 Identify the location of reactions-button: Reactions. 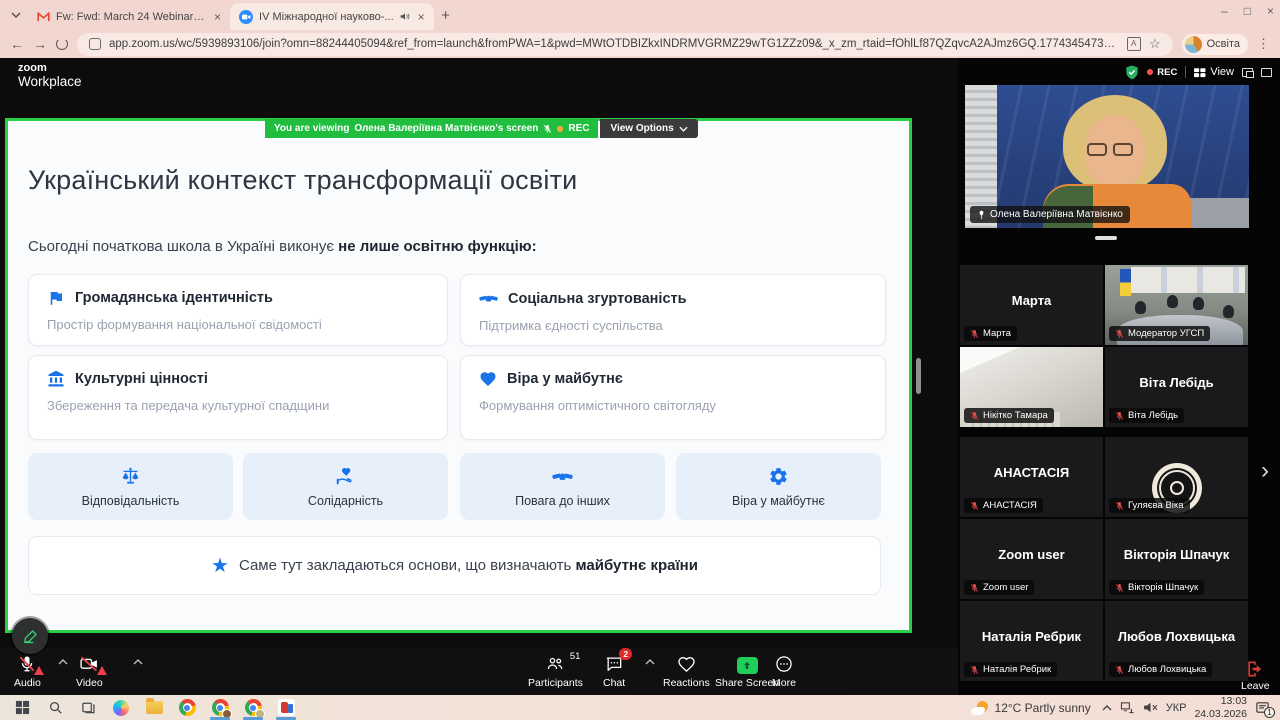
(686, 671).